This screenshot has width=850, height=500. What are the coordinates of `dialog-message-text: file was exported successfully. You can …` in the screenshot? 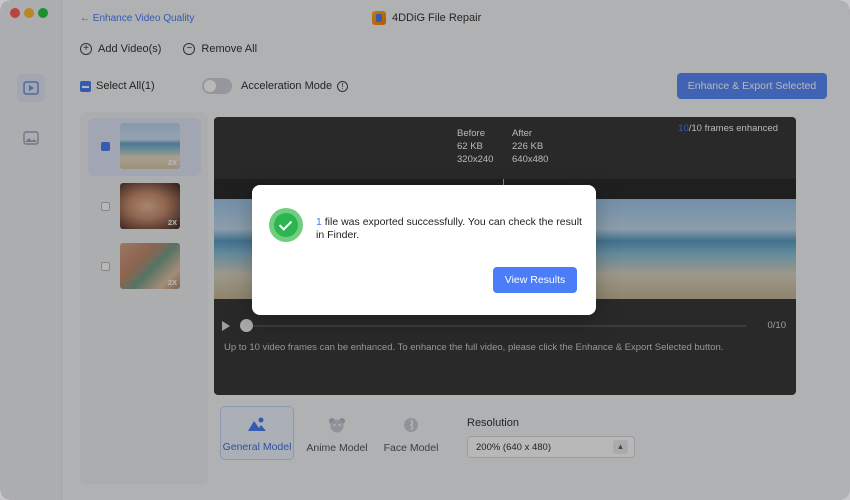 It's located at (449, 228).